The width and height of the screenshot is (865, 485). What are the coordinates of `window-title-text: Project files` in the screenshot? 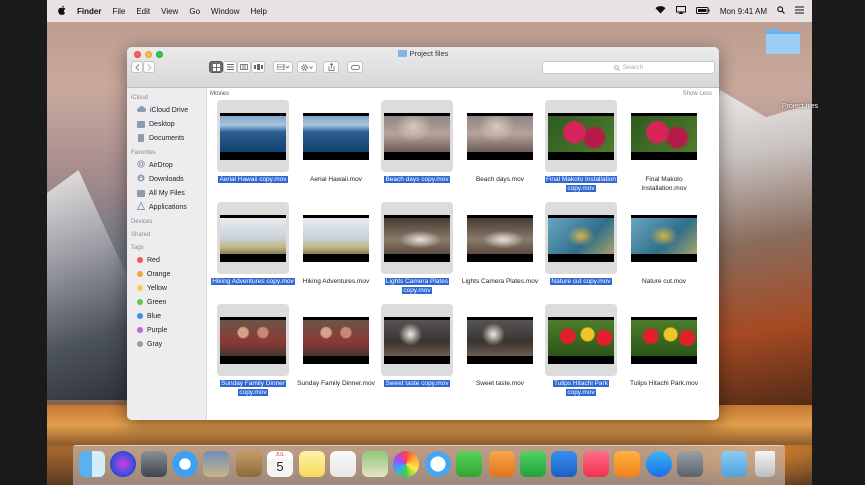 It's located at (429, 53).